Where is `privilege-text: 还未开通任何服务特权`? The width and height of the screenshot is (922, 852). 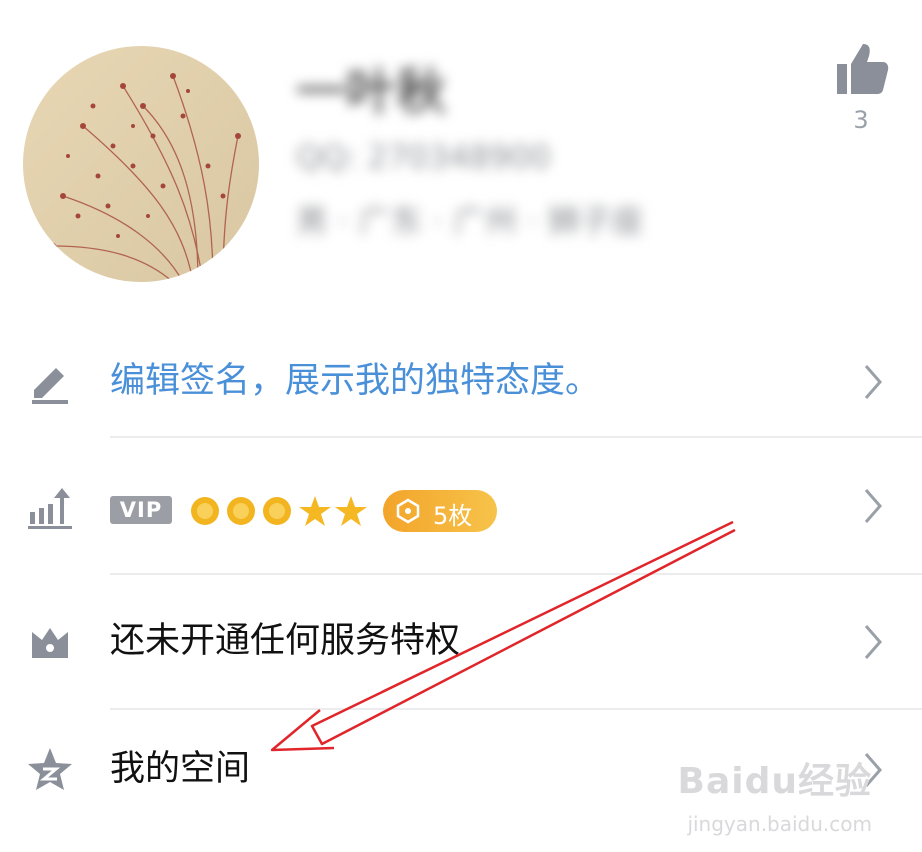
privilege-text: 还未开通任何服务特权 is located at coordinates (285, 641).